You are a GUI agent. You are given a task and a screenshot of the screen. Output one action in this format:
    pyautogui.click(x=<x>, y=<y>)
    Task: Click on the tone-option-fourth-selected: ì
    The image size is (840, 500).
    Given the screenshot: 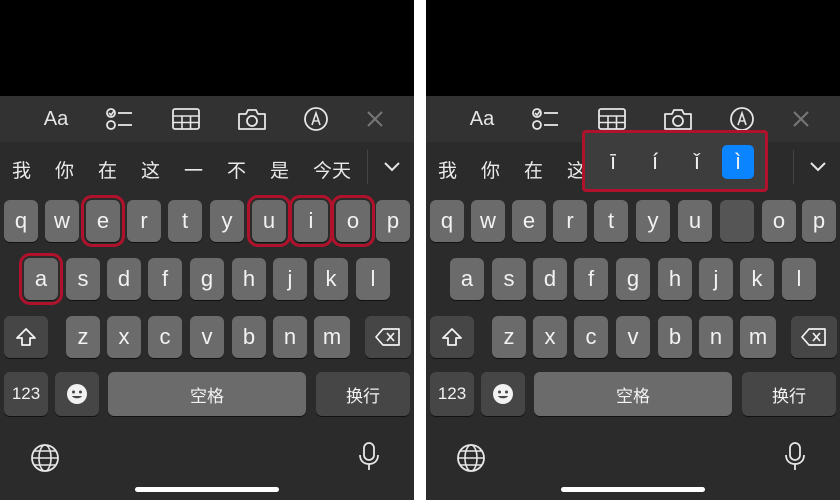 What is the action you would take?
    pyautogui.click(x=738, y=162)
    